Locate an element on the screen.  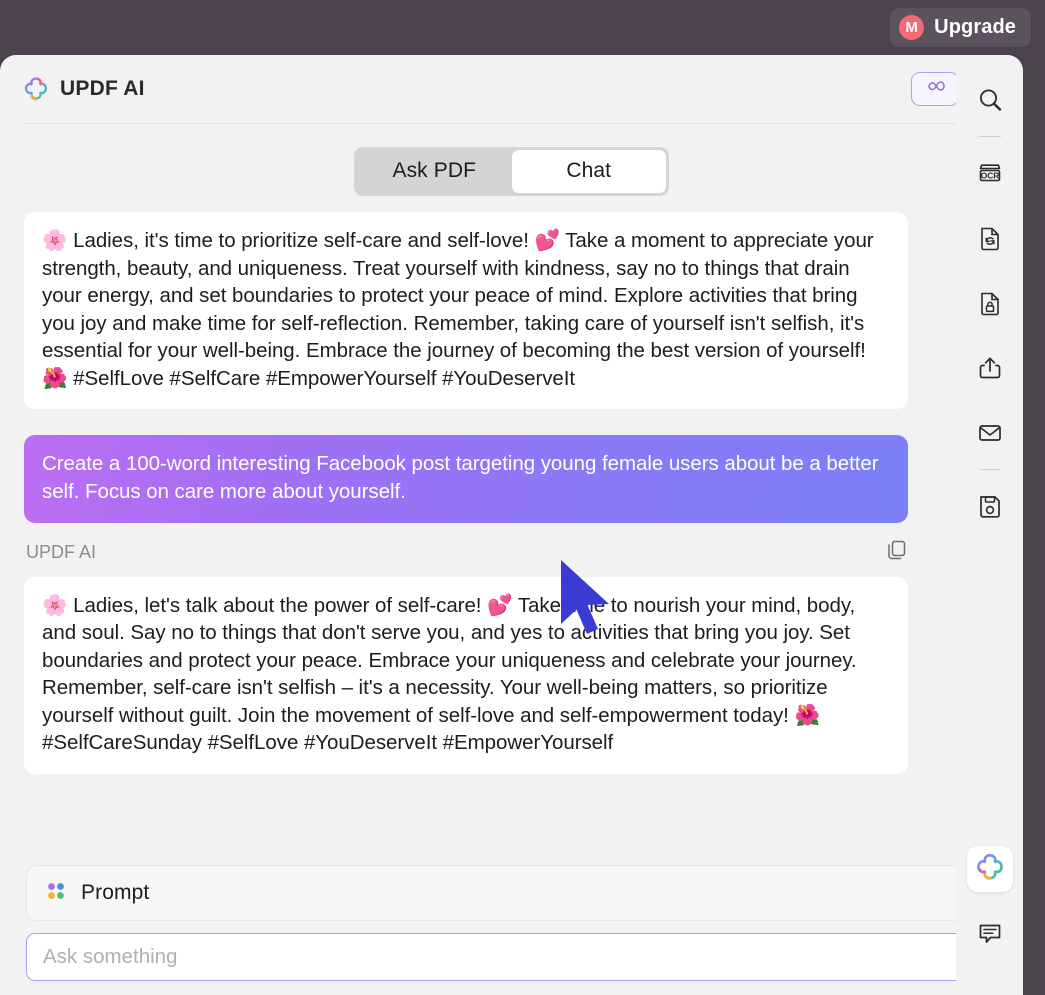
comment-icon is located at coordinates (990, 935).